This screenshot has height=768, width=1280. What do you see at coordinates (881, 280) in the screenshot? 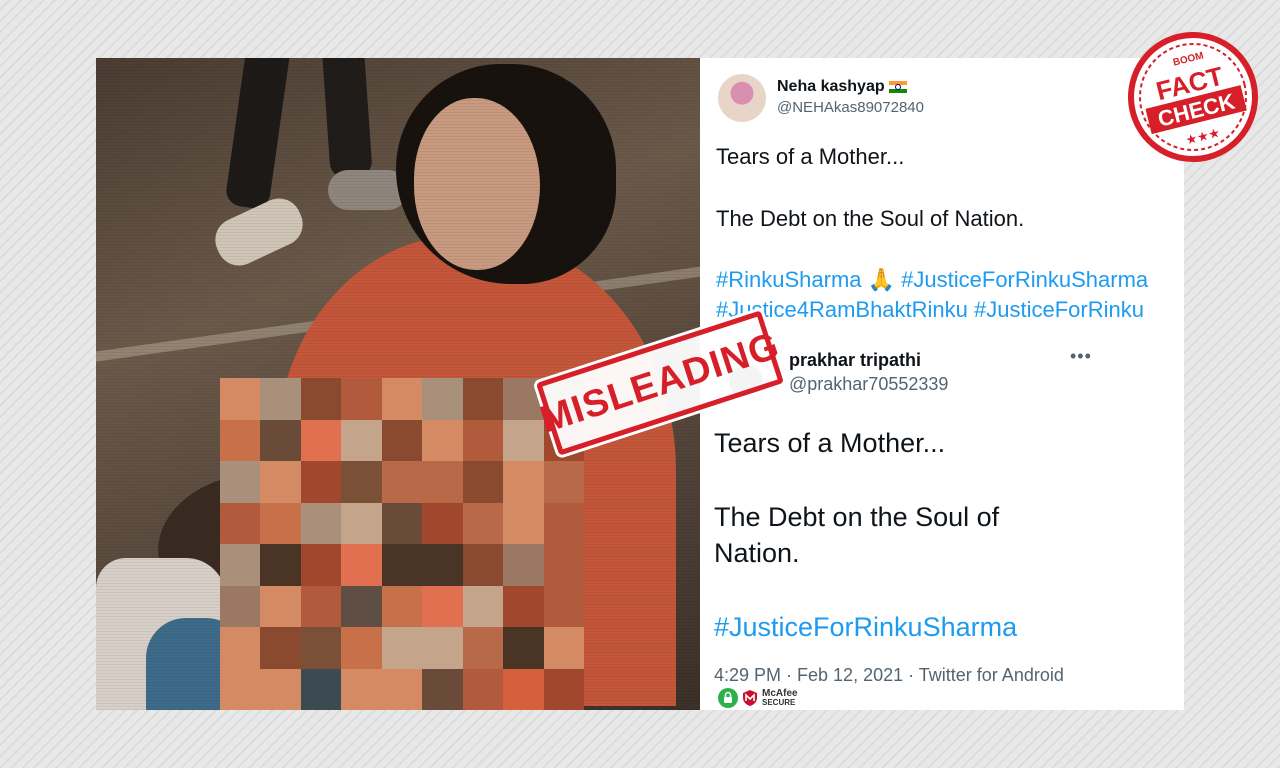
I see `folded-hands-icon: 🙏` at bounding box center [881, 280].